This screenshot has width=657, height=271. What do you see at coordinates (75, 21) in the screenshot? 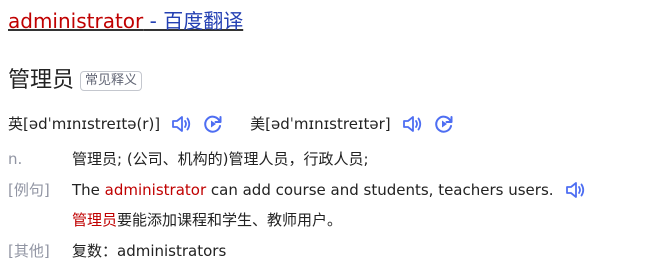
I see `title-keyword: administrator` at bounding box center [75, 21].